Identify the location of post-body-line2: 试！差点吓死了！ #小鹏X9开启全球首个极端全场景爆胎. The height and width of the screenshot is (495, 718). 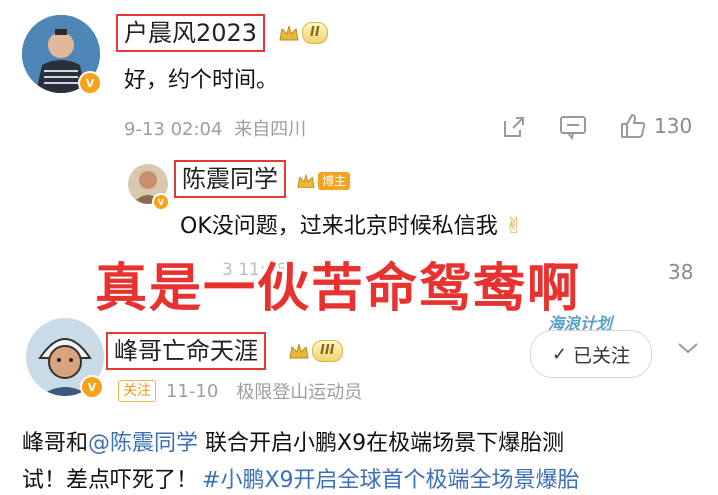
(301, 478).